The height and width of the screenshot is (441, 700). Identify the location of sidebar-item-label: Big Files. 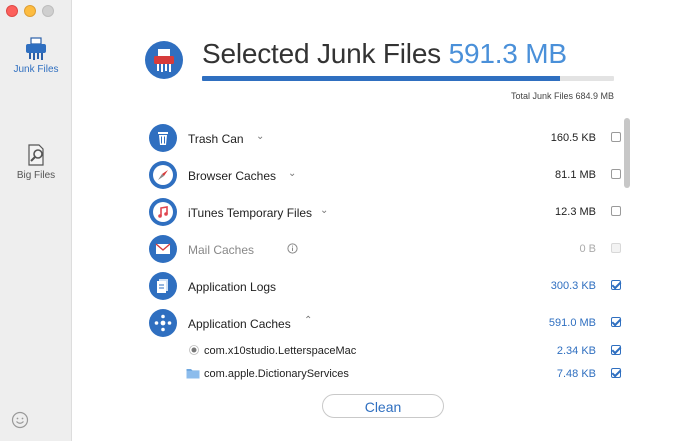
(36, 175).